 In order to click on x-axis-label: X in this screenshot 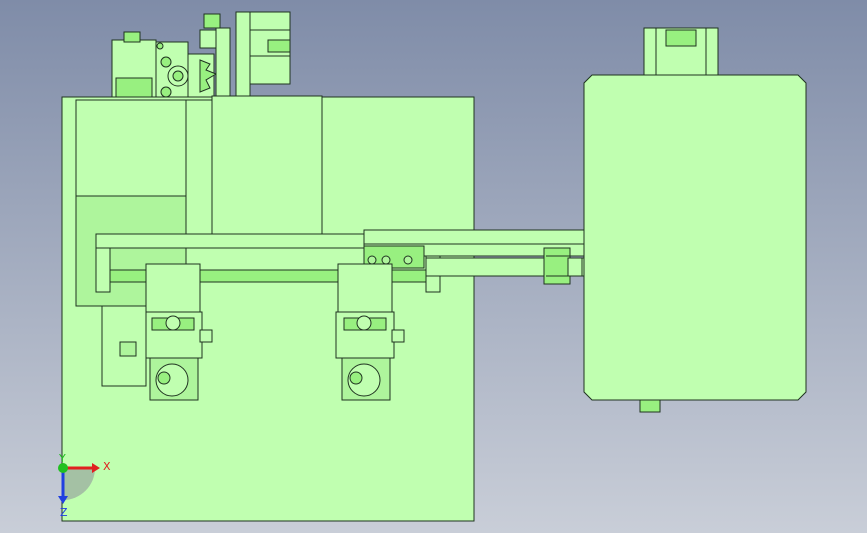, I will do `click(107, 466)`.